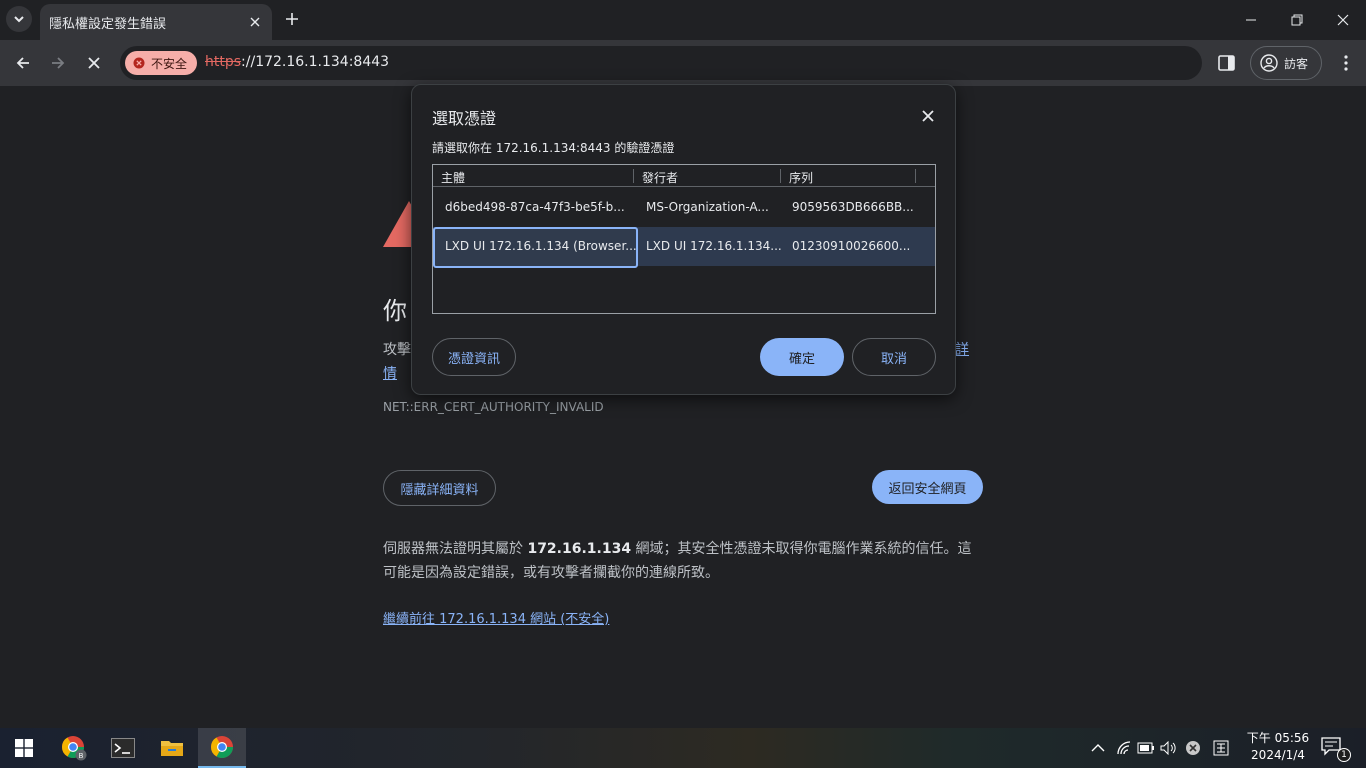 The image size is (1366, 768). What do you see at coordinates (108, 24) in the screenshot?
I see `tab-title: 隱私權設定發生錯誤` at bounding box center [108, 24].